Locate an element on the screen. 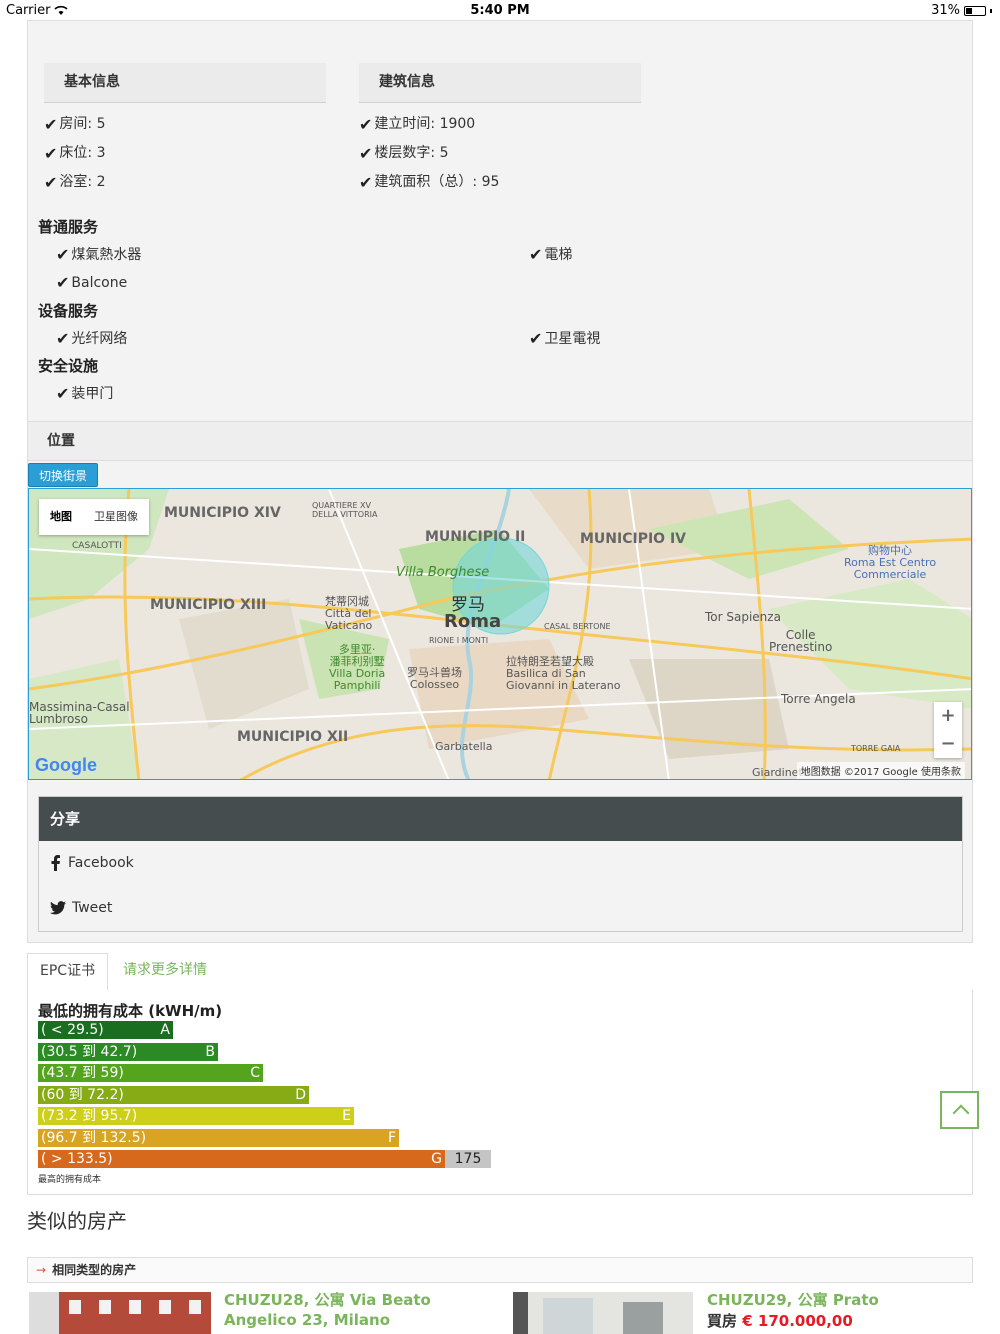 The width and height of the screenshot is (1000, 1334). map-label: QUARTIERE XV DELLA VITTORIA is located at coordinates (345, 510).